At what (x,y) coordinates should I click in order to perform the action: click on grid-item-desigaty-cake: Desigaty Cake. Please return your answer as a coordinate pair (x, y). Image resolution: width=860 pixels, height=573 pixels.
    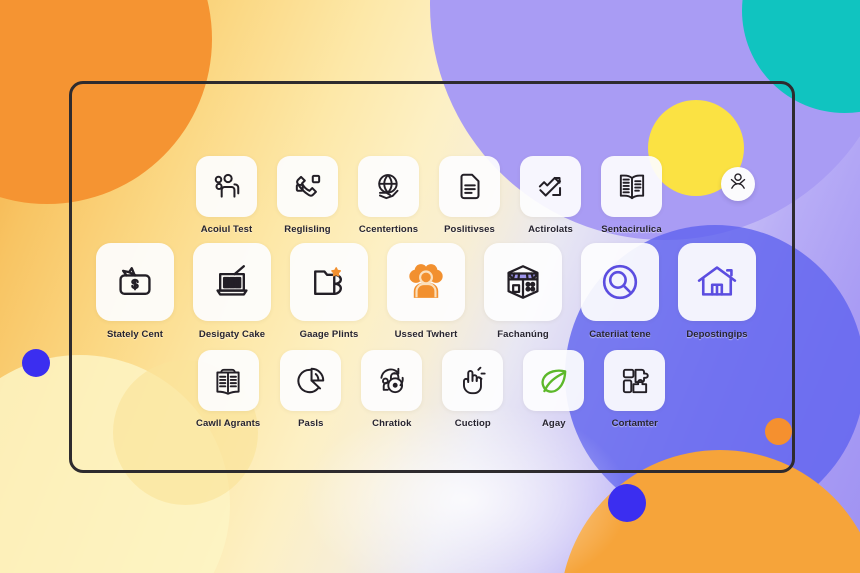
    Looking at the image, I should click on (232, 291).